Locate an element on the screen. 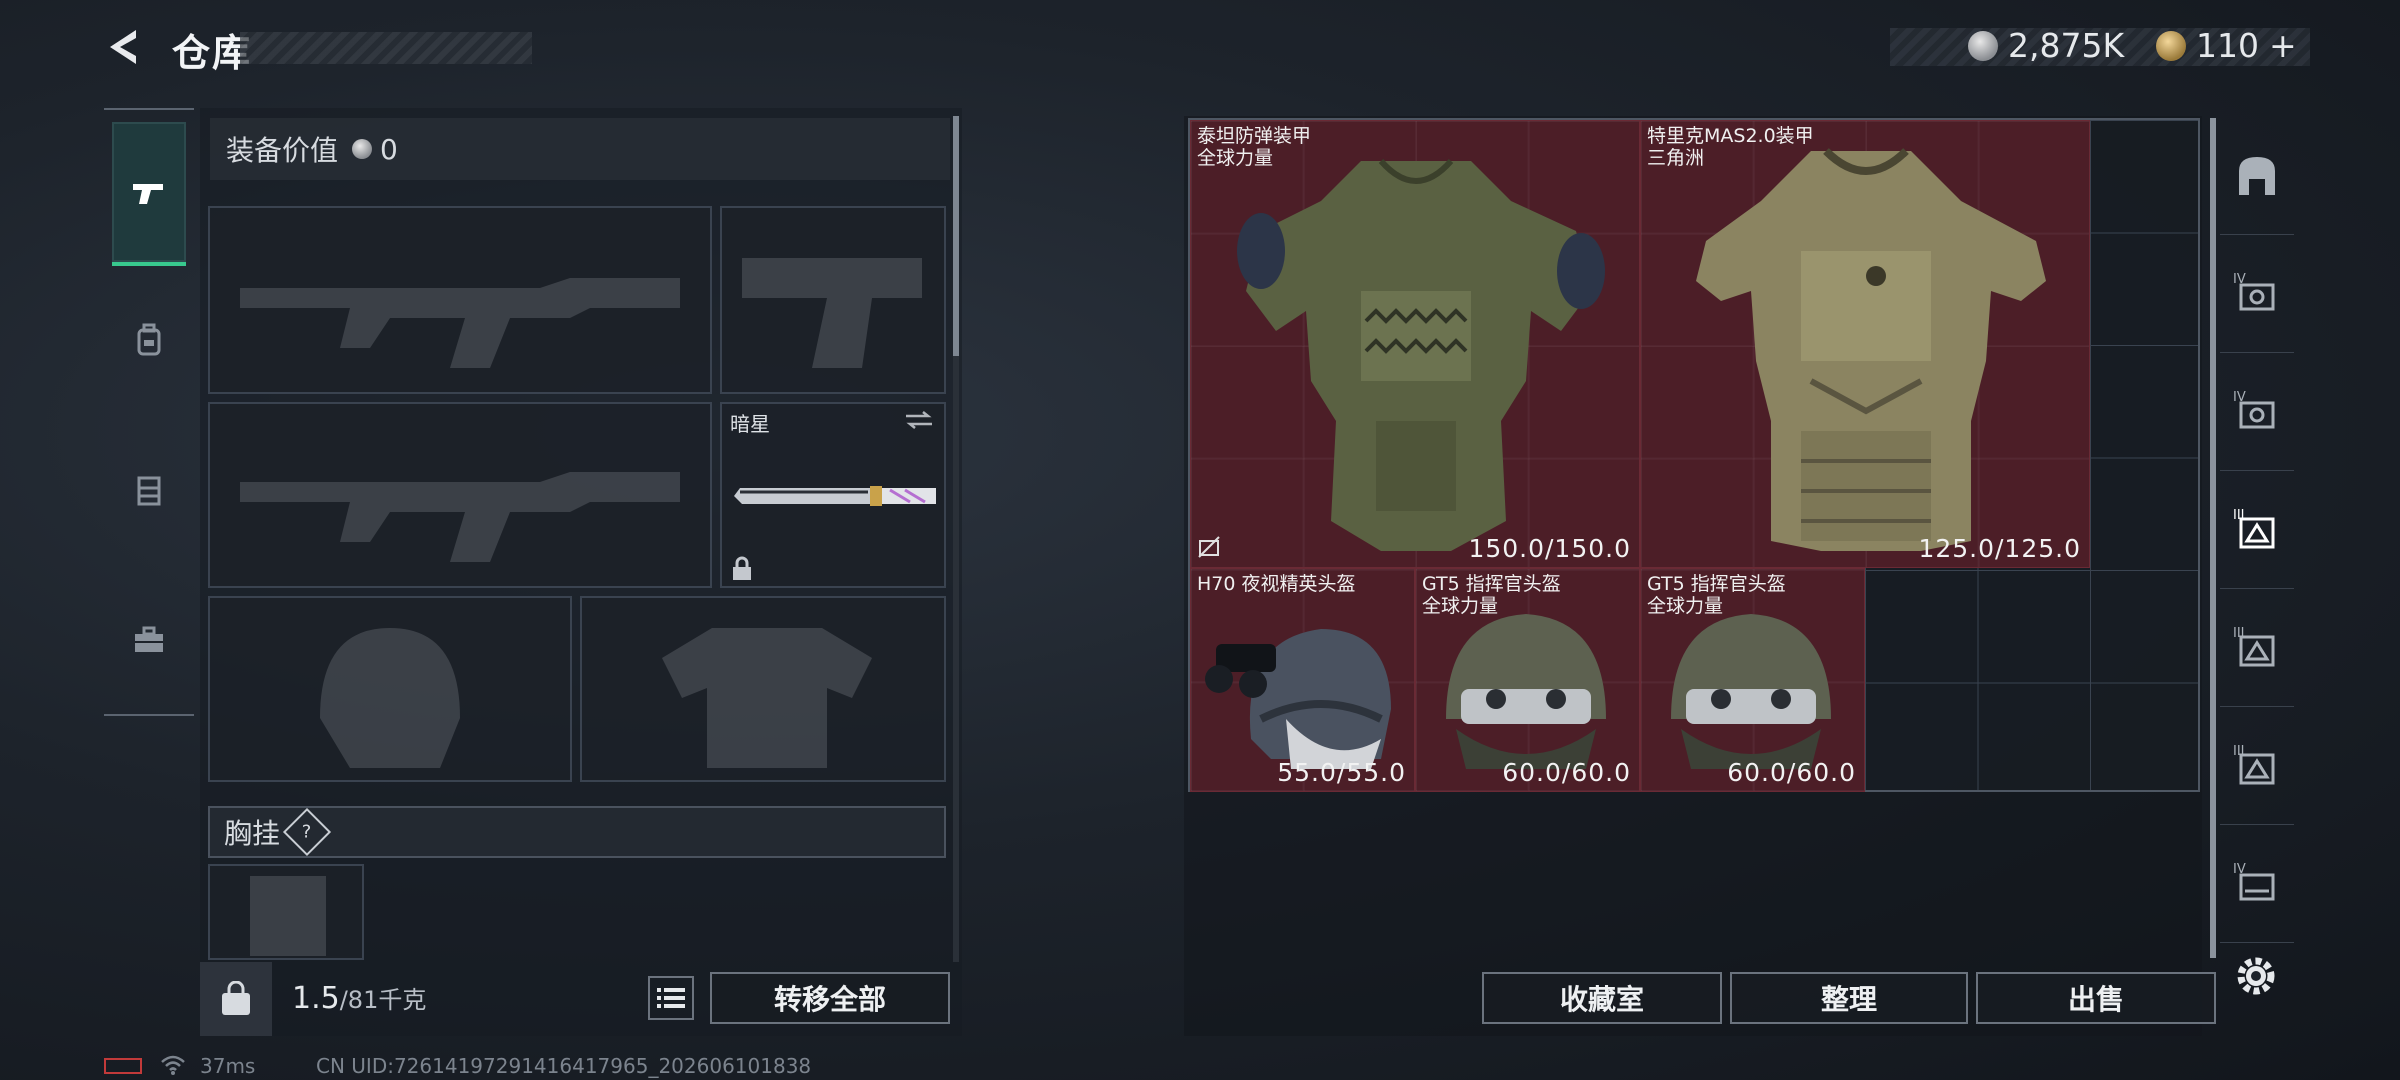 This screenshot has height=1080, width=2400. chest-rig-silhouette-icon is located at coordinates (288, 916).